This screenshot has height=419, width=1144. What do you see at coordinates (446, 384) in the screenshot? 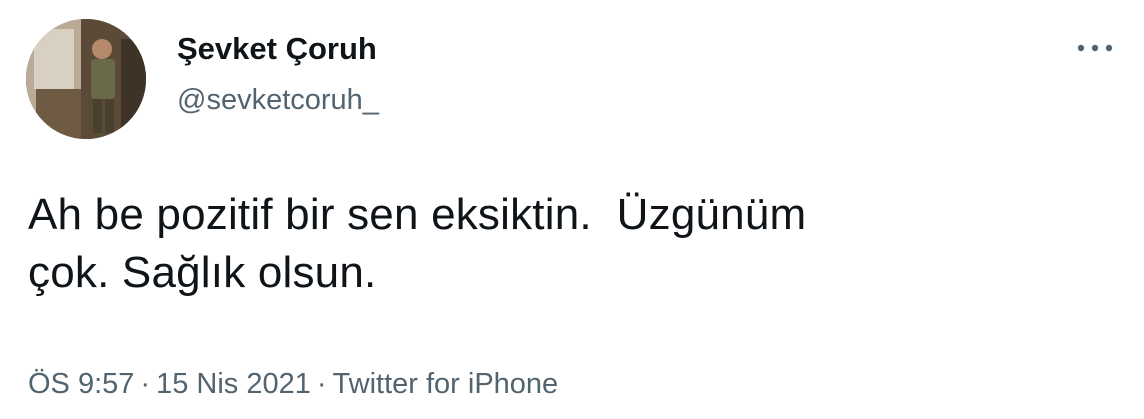
I see `tweet-source: Twitter for iPhone` at bounding box center [446, 384].